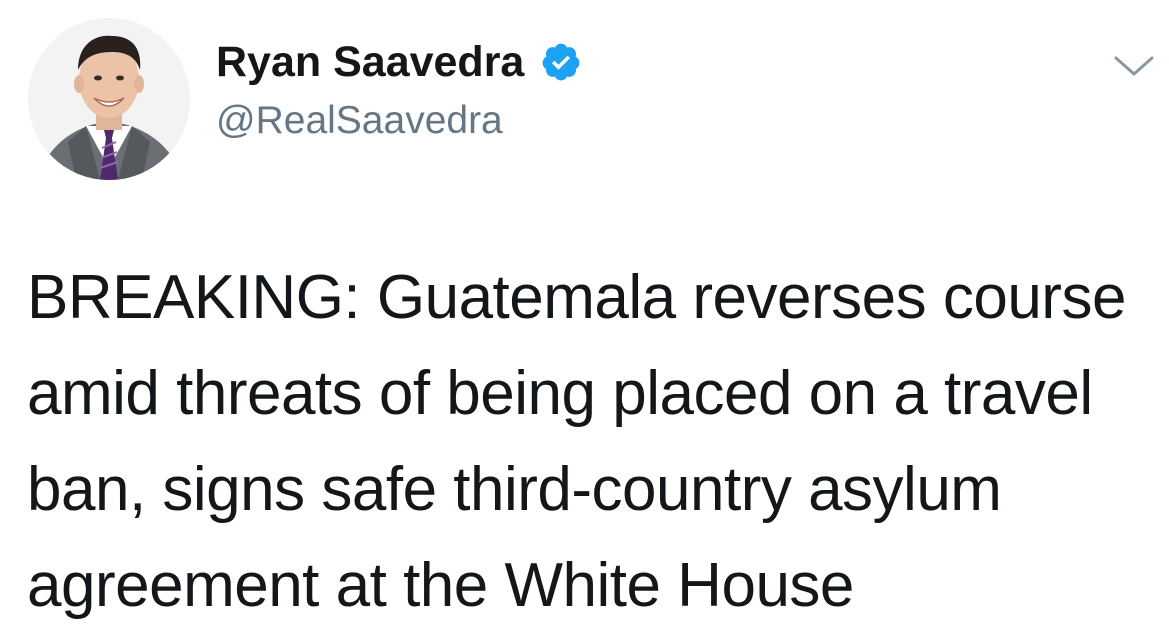 The width and height of the screenshot is (1169, 634). Describe the element at coordinates (370, 62) in the screenshot. I see `author-display-name: Ryan Saavedra` at that location.